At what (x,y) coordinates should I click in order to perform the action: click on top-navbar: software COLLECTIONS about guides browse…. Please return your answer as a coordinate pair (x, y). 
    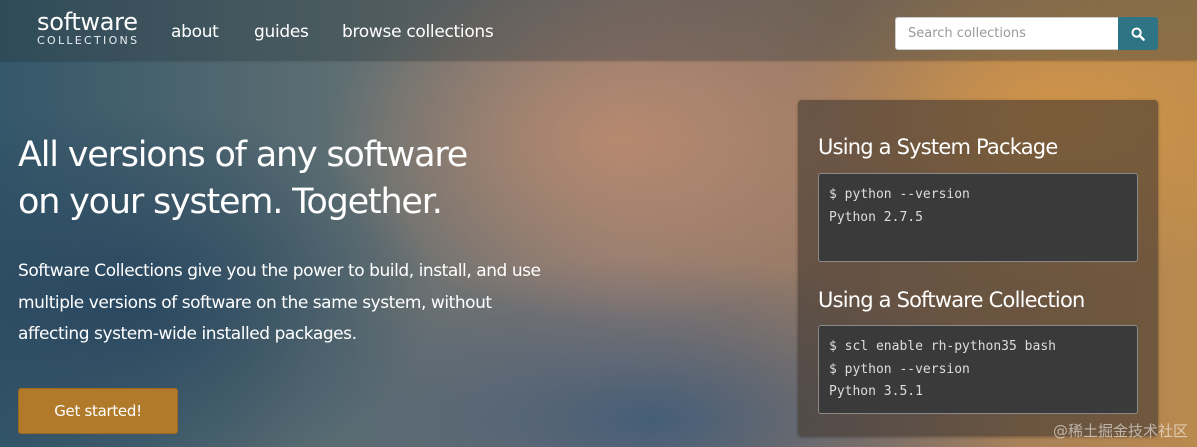
    Looking at the image, I should click on (598, 30).